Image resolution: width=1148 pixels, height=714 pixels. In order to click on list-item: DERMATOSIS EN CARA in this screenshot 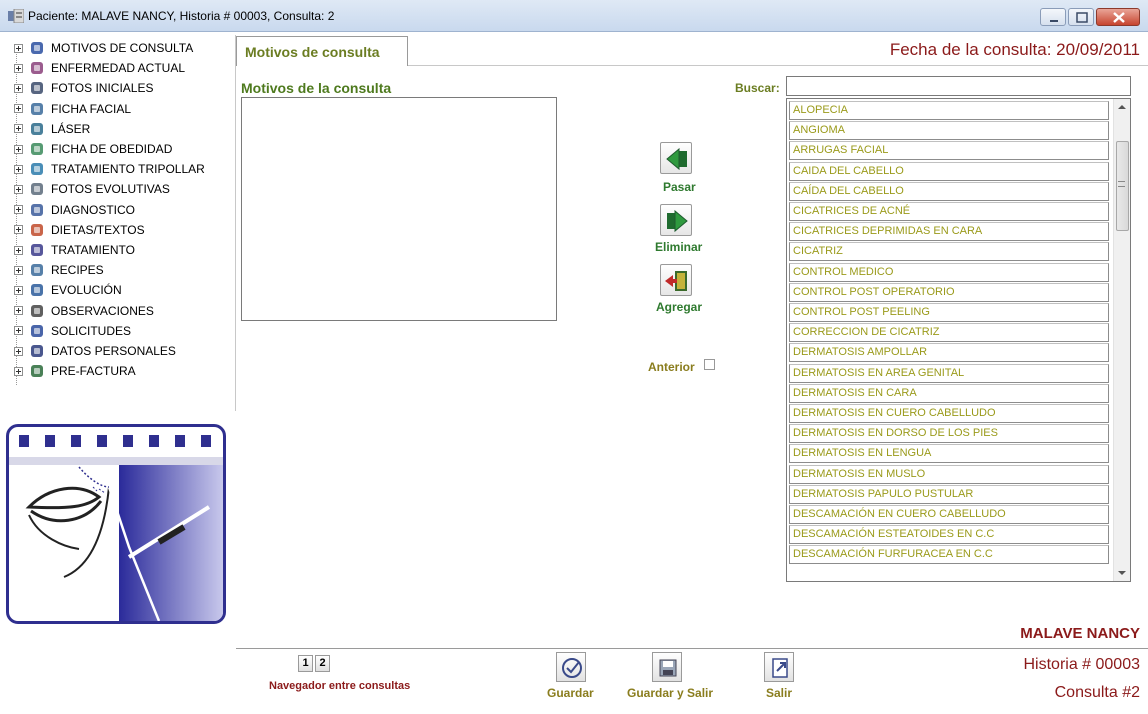, I will do `click(949, 393)`.